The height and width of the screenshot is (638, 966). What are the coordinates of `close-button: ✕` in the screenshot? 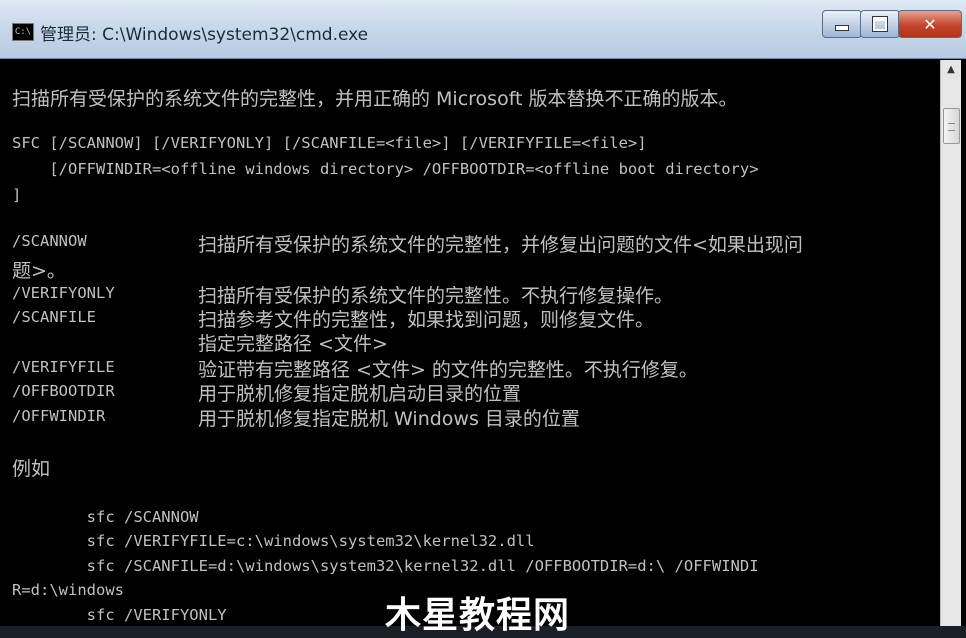 It's located at (930, 24).